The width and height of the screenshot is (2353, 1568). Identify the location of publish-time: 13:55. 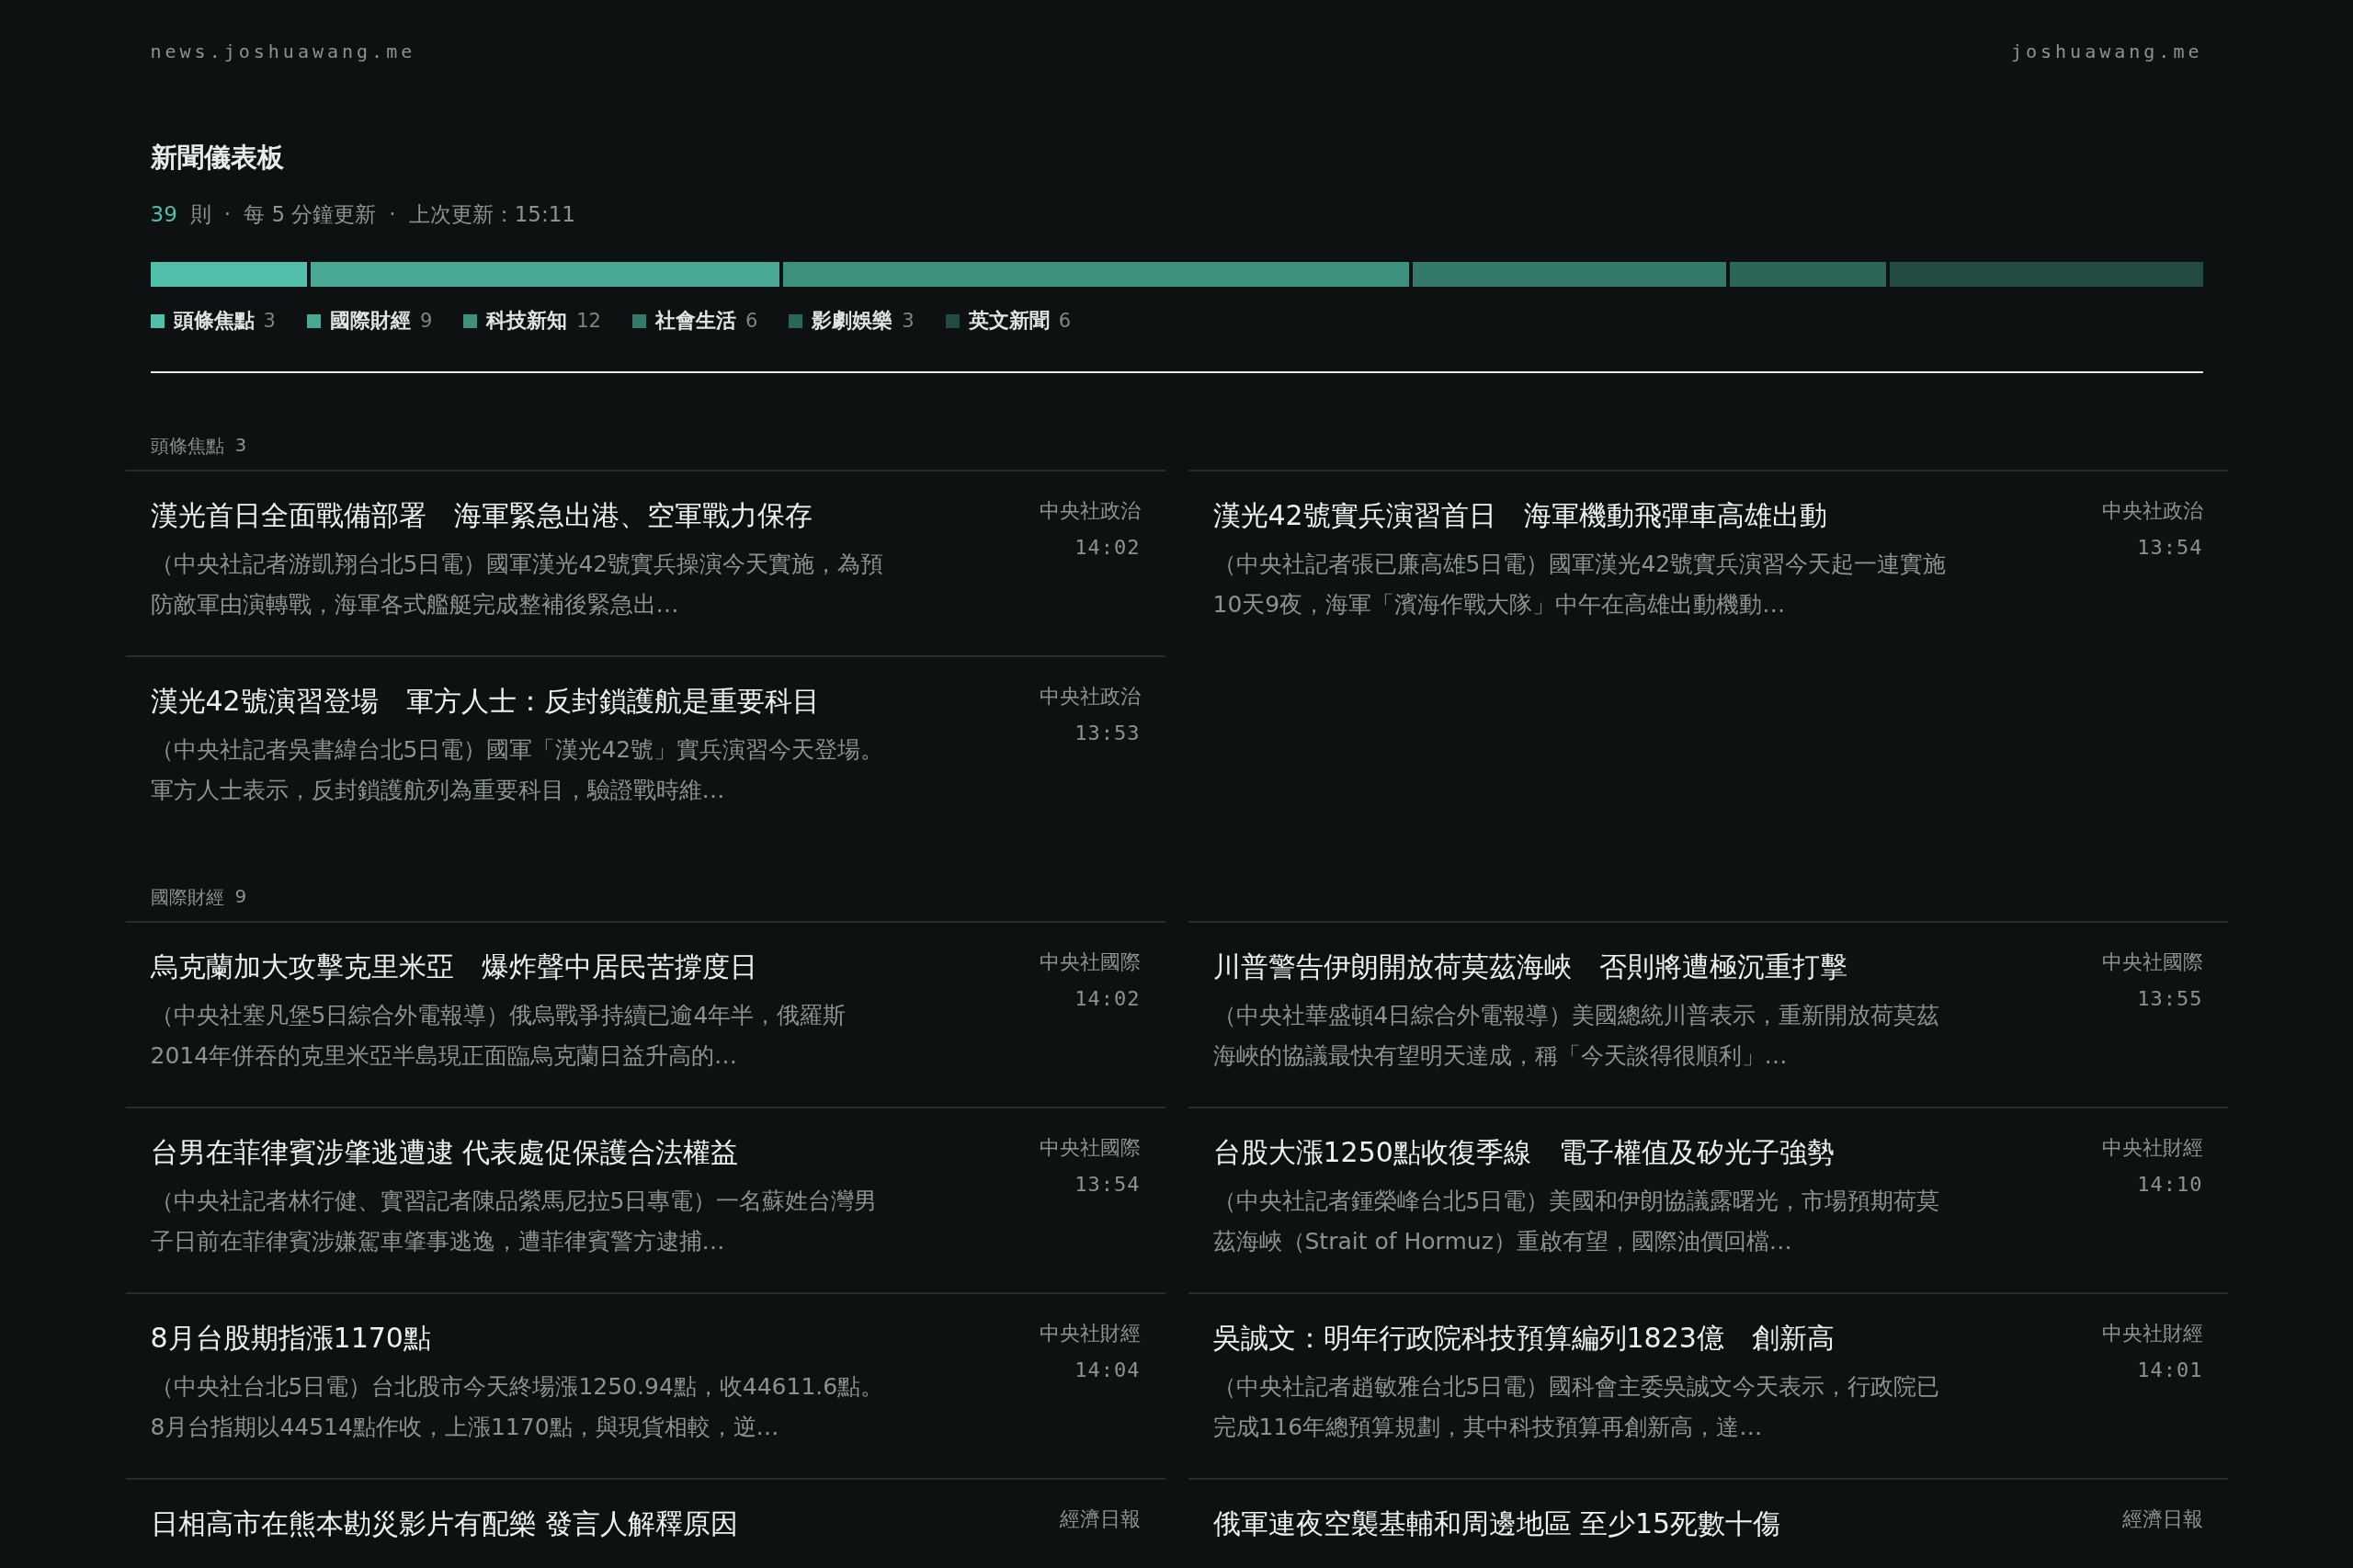
(2170, 998).